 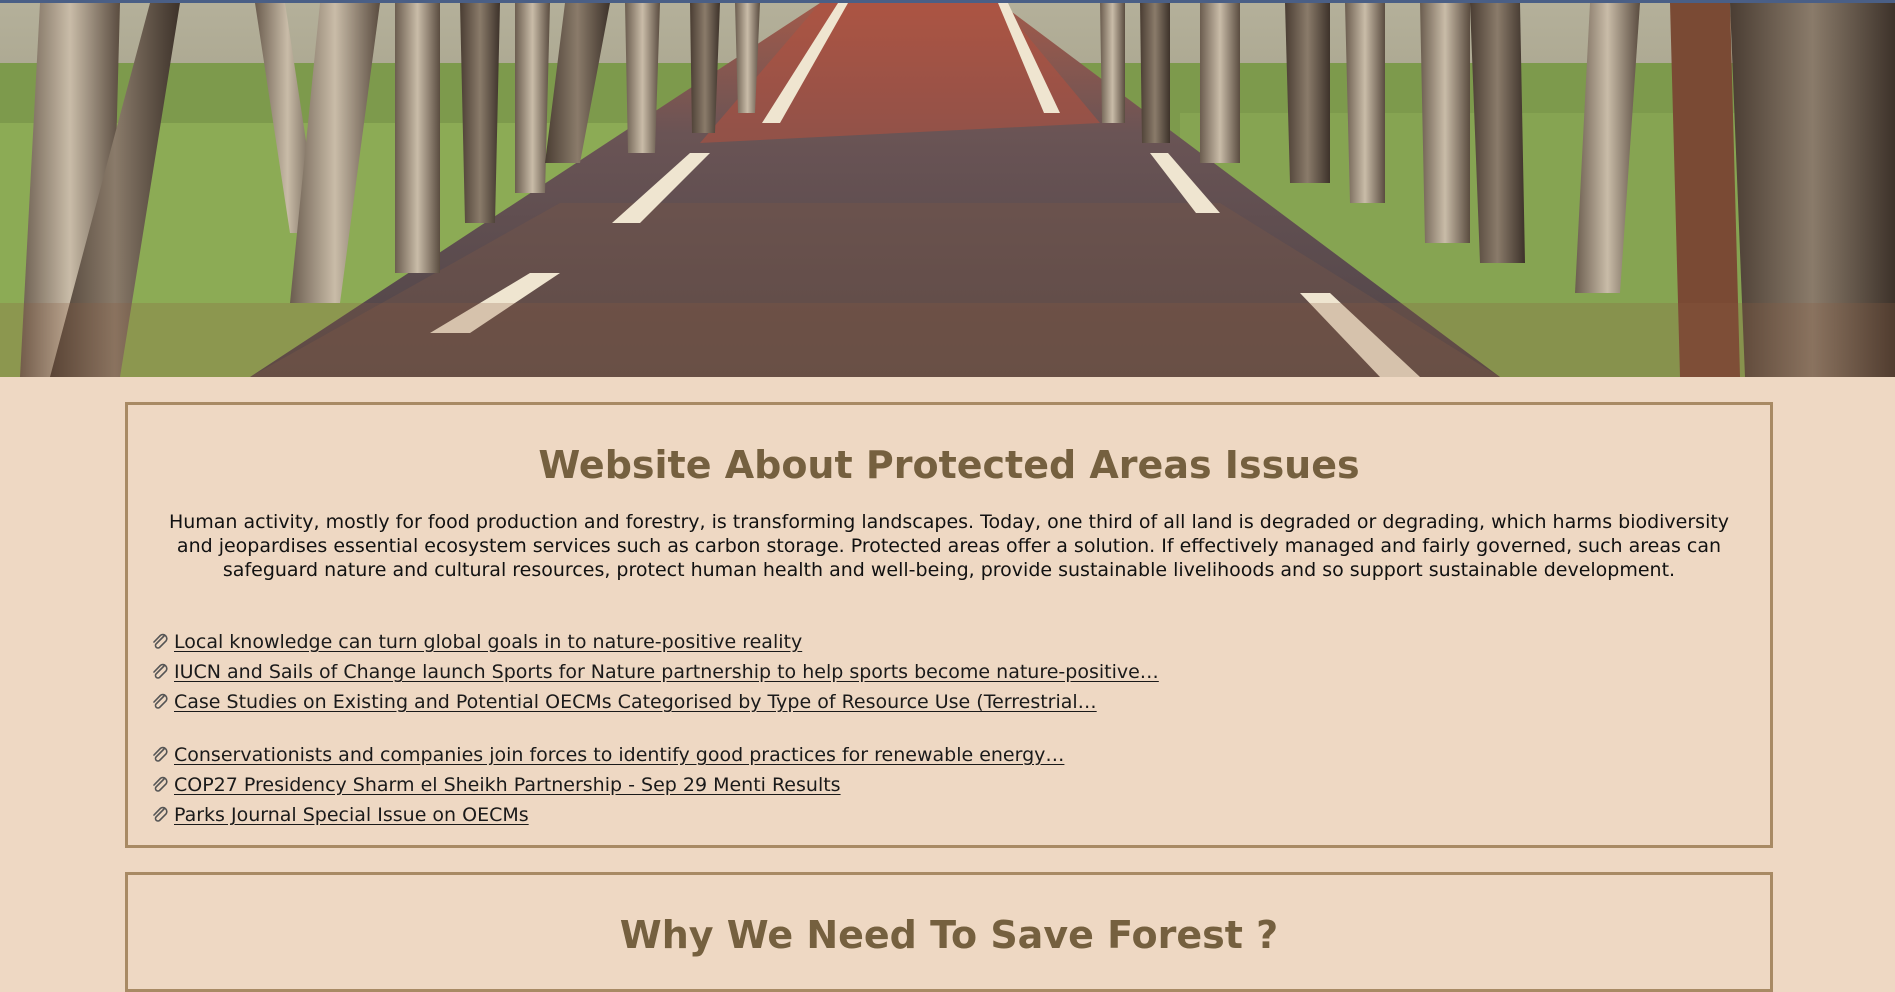 I want to click on list-item: Parks Journal Special Issue on OECMs, so click(x=607, y=815).